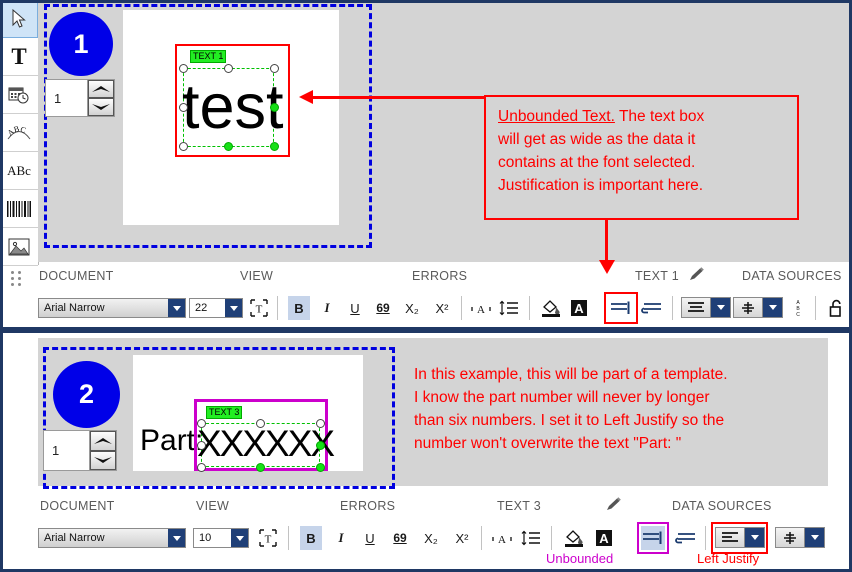 This screenshot has width=852, height=572. Describe the element at coordinates (274, 68) in the screenshot. I see `handle-top-right` at that location.